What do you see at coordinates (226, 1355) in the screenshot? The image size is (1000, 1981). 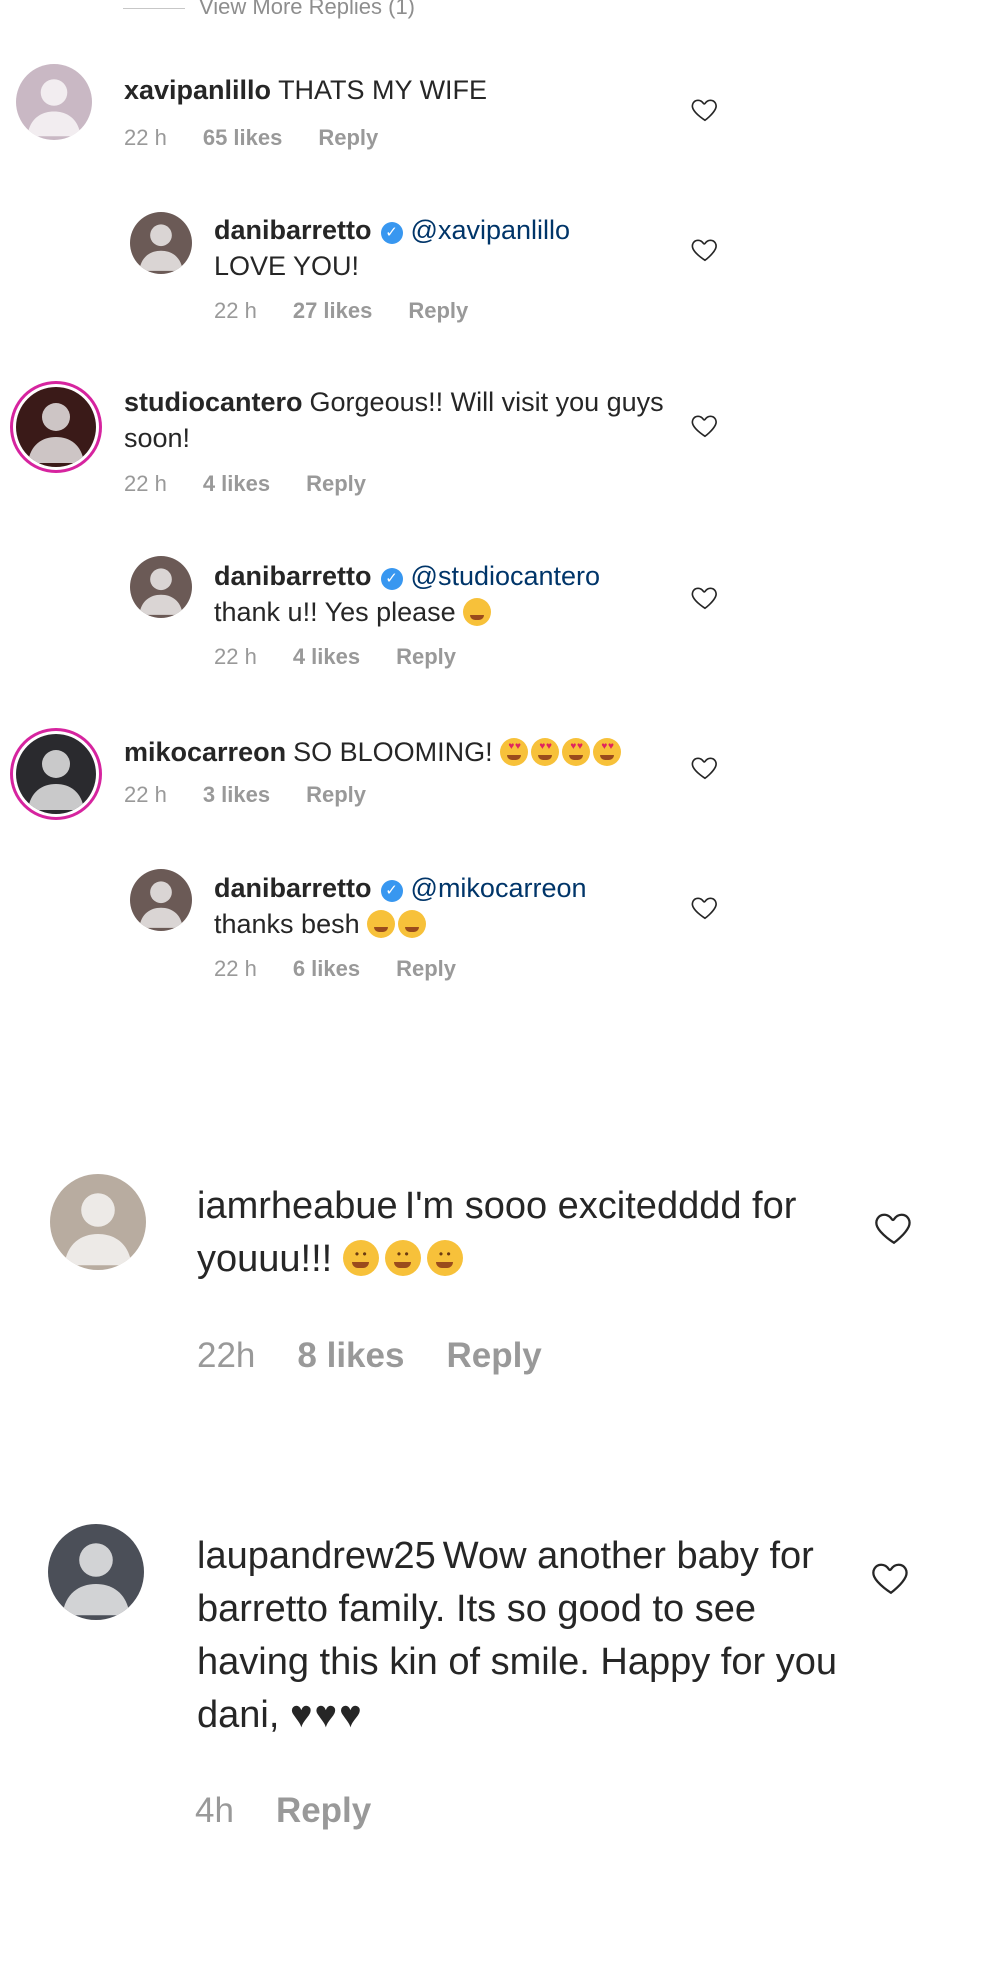 I see `comment-time: 22h` at bounding box center [226, 1355].